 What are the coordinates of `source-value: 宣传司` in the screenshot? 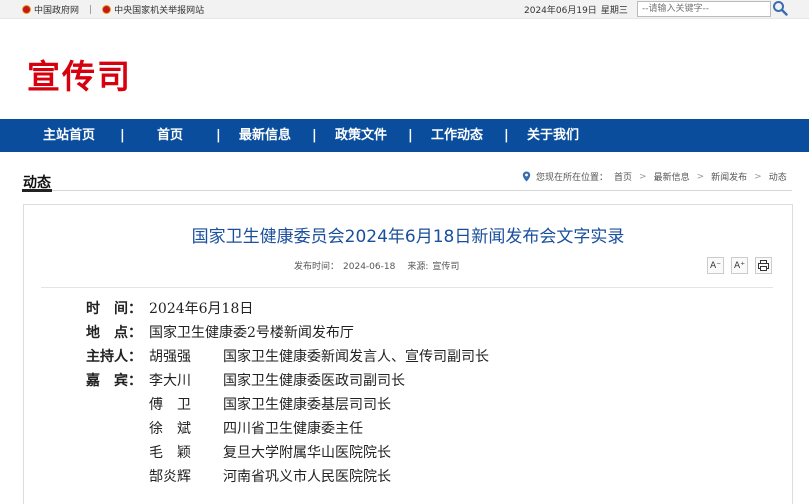 It's located at (446, 267).